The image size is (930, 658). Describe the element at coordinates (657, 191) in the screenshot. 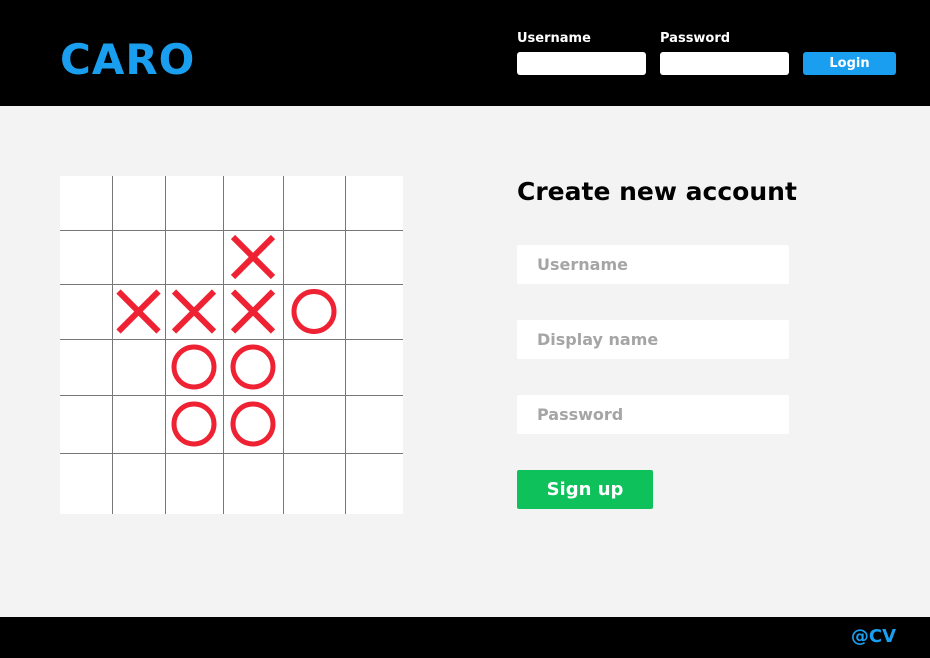

I see `signup-title: Create new account` at that location.